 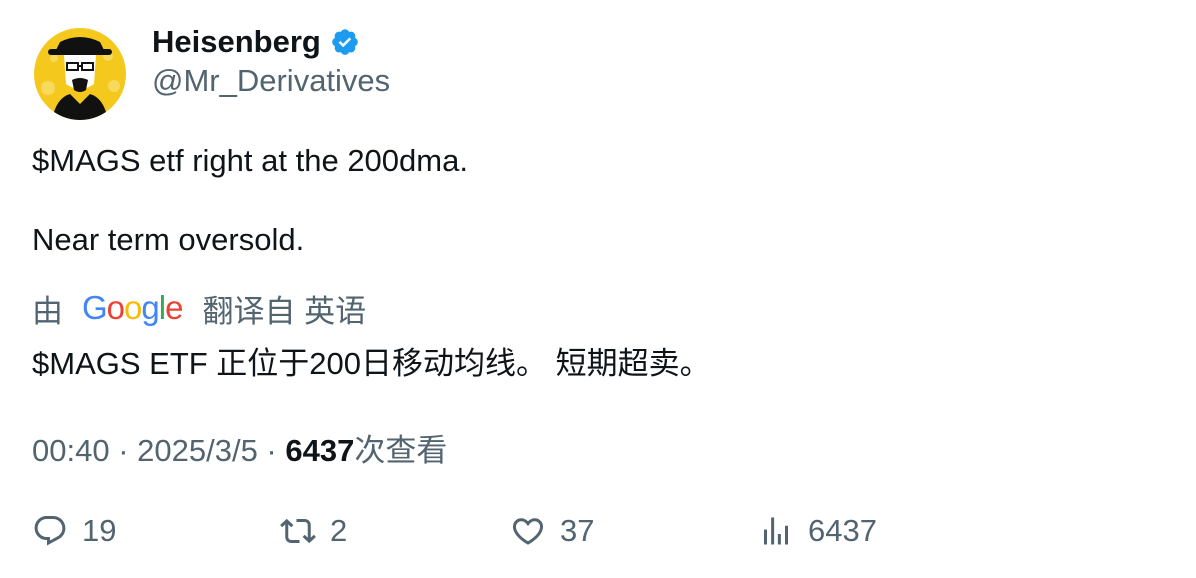 I want to click on views-action-count: 6437, so click(x=842, y=530).